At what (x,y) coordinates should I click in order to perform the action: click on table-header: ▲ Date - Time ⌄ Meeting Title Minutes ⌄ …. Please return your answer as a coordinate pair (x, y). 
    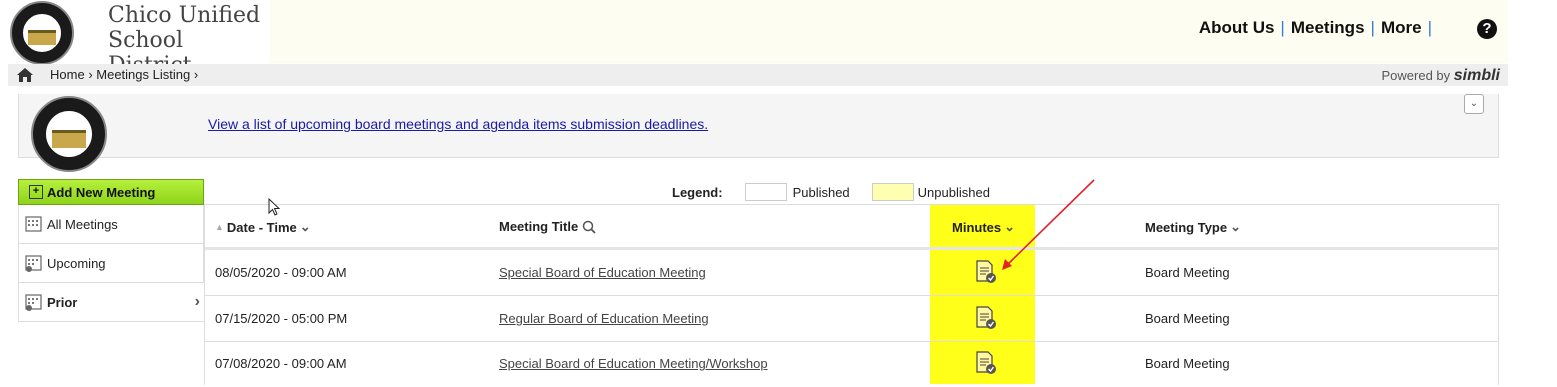
    Looking at the image, I should click on (851, 227).